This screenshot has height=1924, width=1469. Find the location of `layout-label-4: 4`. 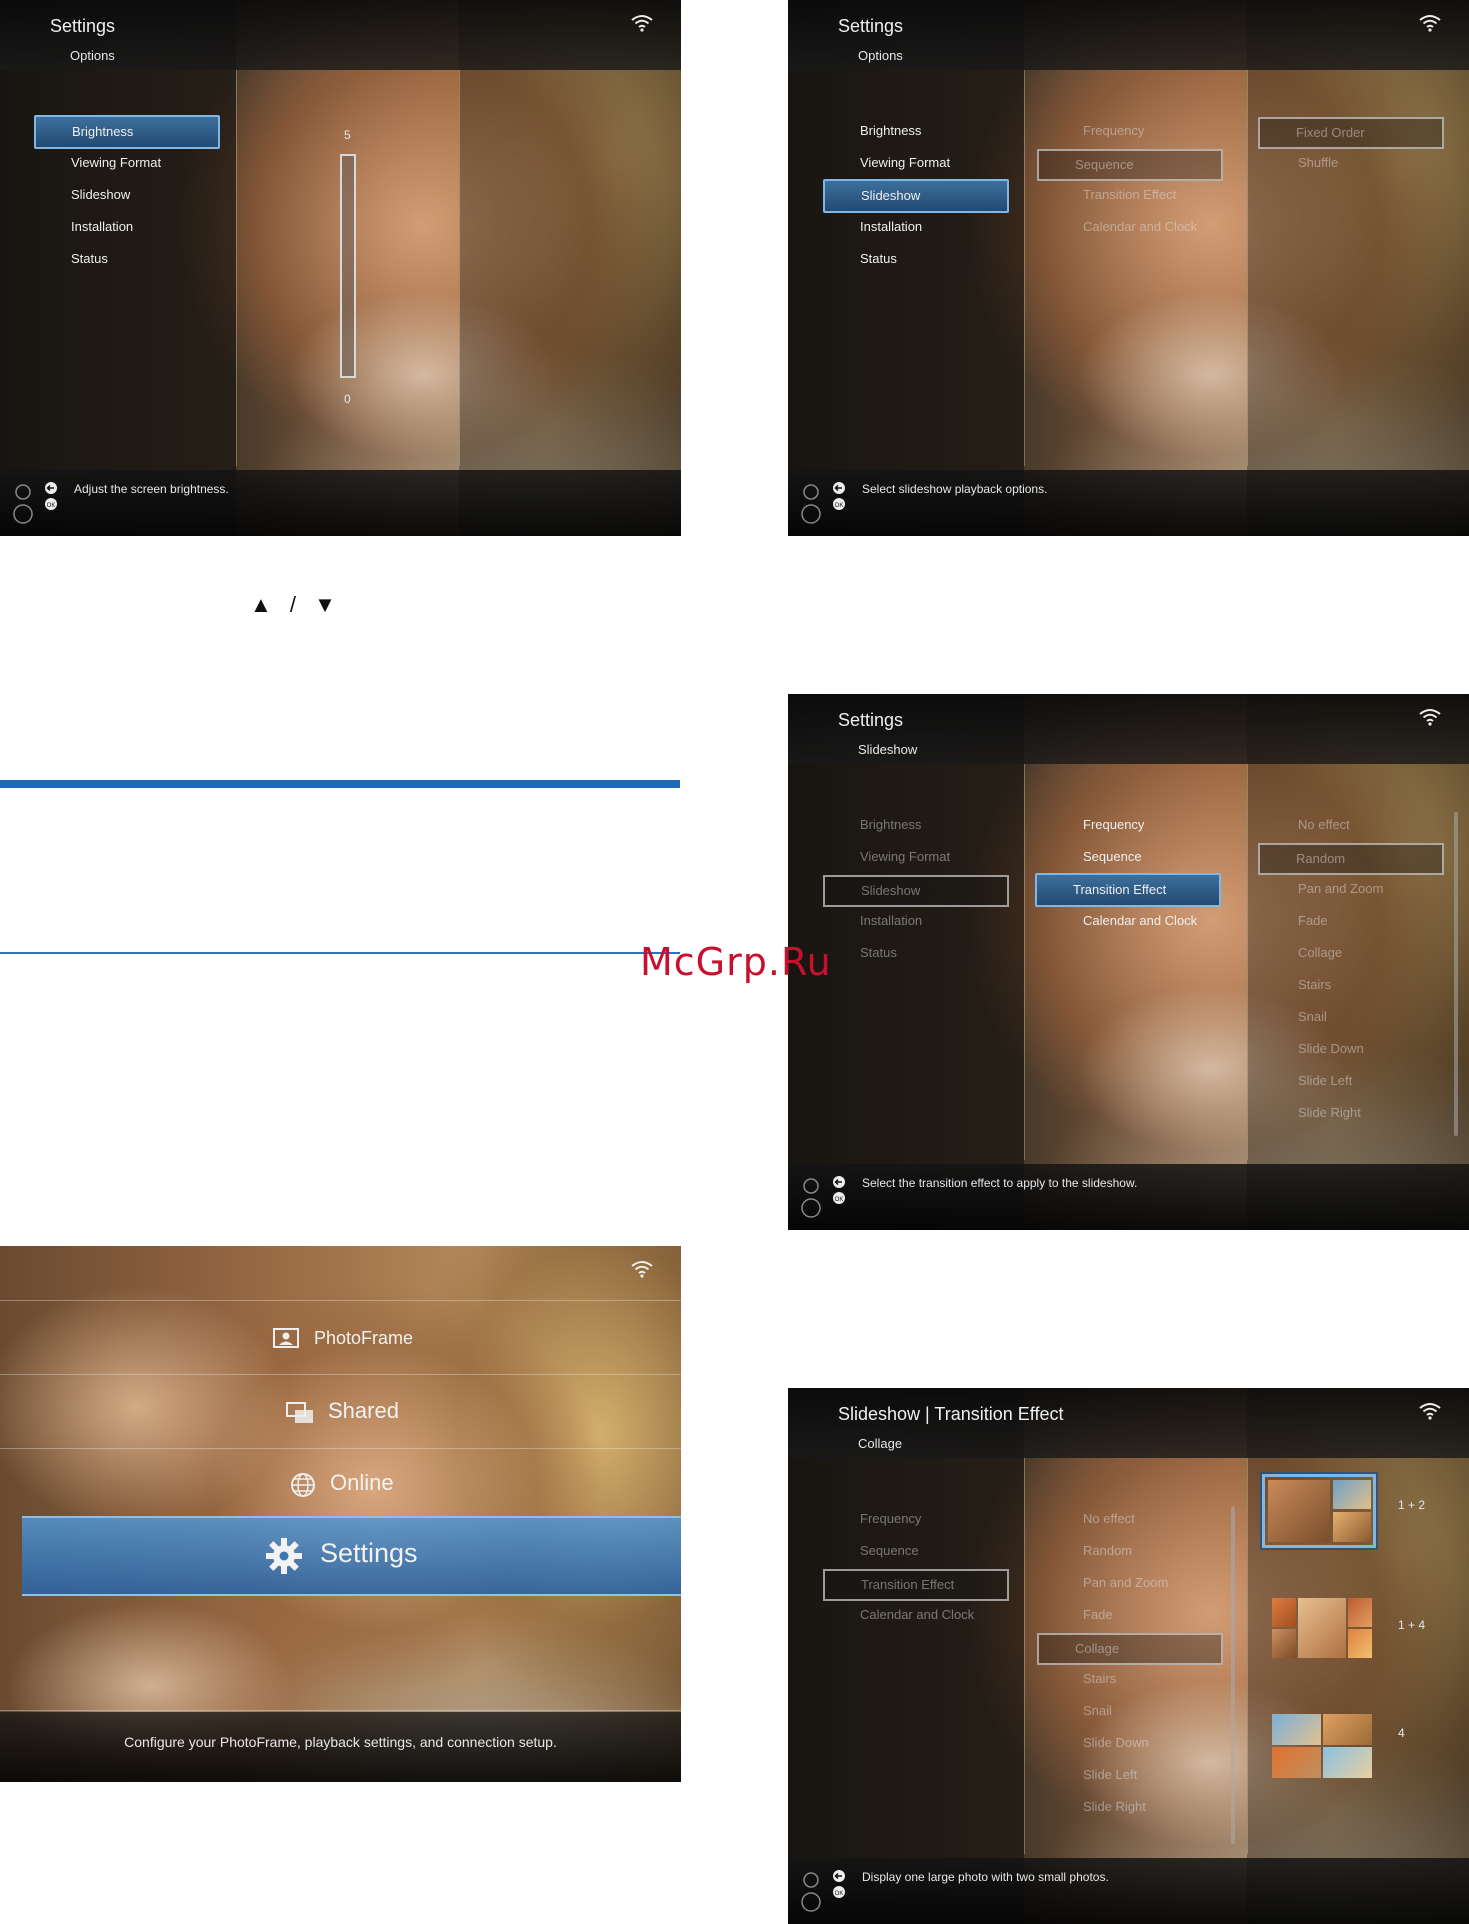

layout-label-4: 4 is located at coordinates (1401, 1733).